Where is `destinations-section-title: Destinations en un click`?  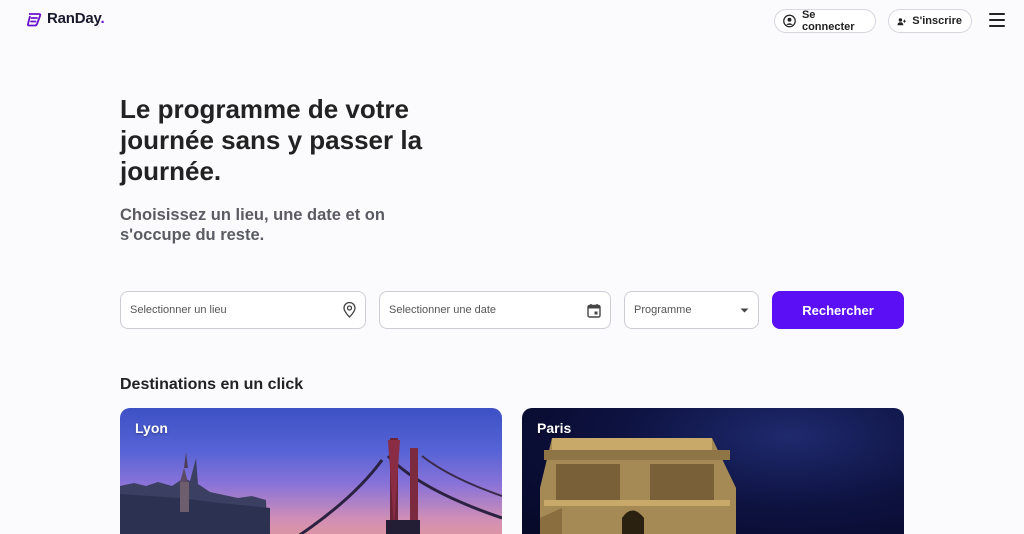
destinations-section-title: Destinations en un click is located at coordinates (212, 384).